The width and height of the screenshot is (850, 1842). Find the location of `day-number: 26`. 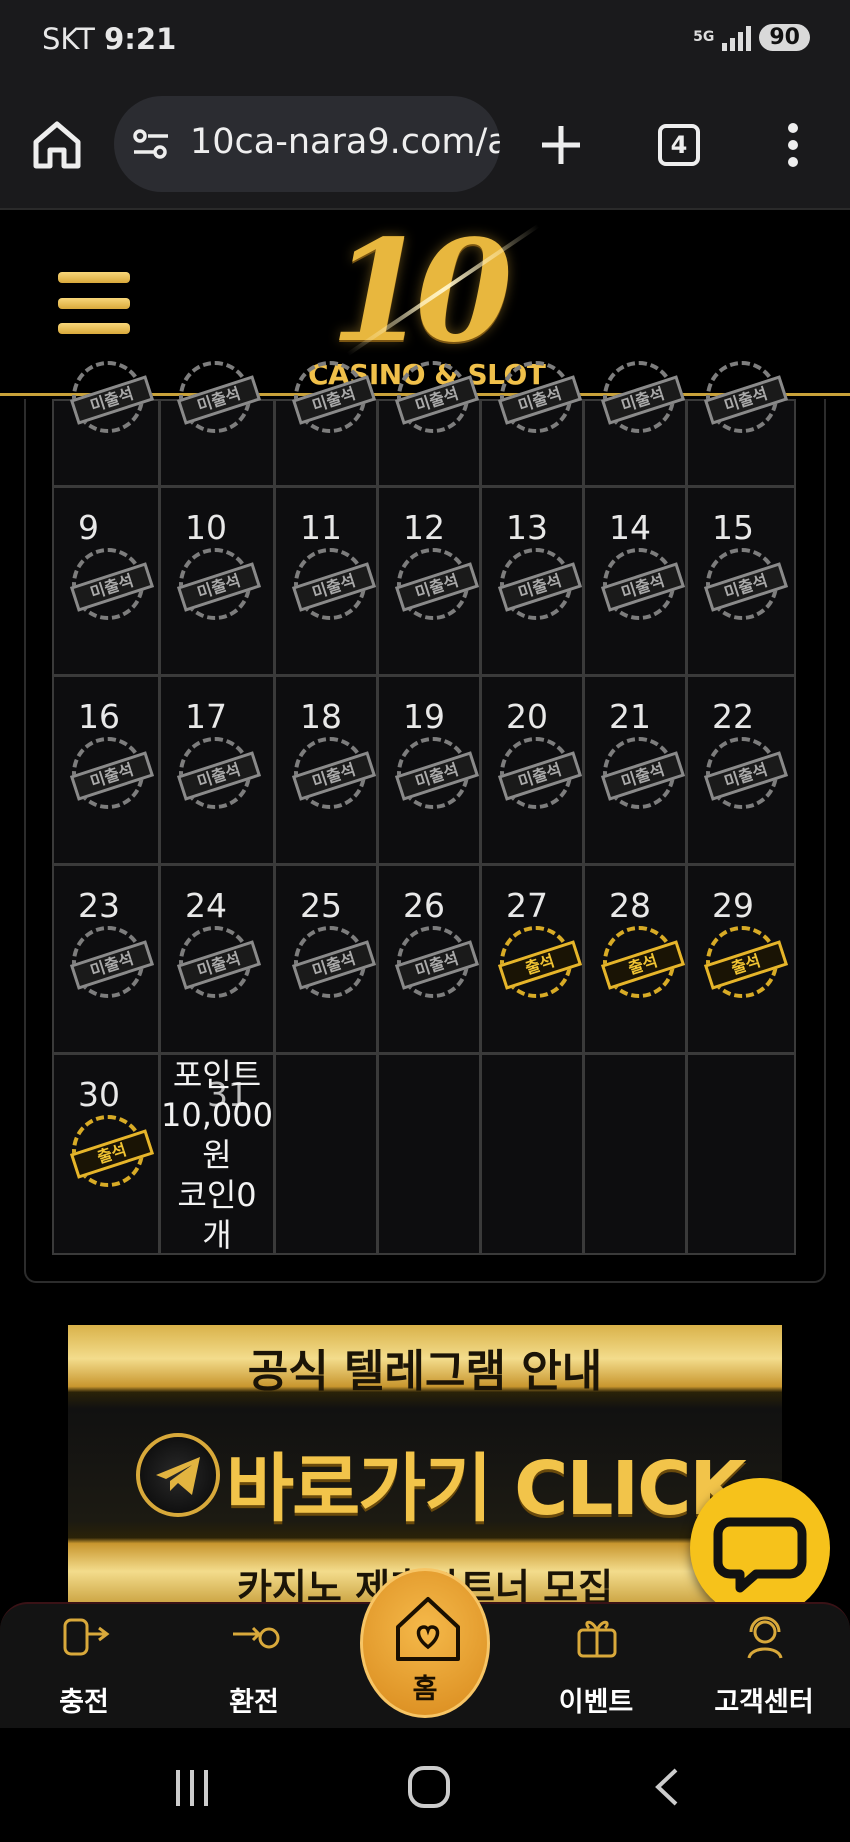

day-number: 26 is located at coordinates (424, 905).